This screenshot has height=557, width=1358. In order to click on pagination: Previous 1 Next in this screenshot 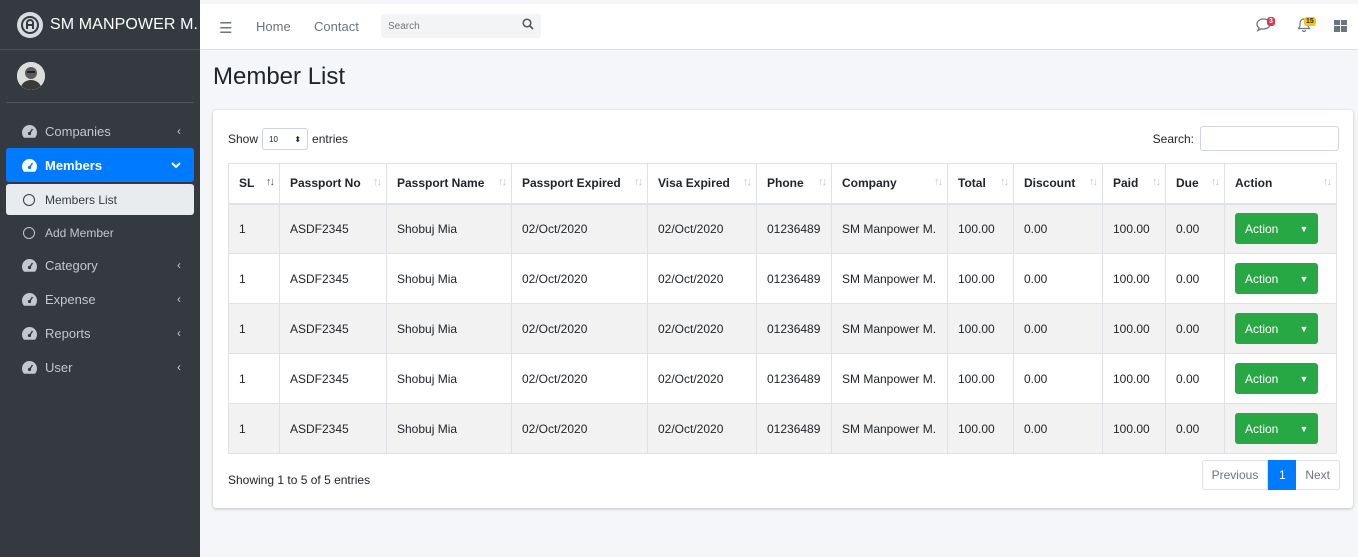, I will do `click(1270, 475)`.